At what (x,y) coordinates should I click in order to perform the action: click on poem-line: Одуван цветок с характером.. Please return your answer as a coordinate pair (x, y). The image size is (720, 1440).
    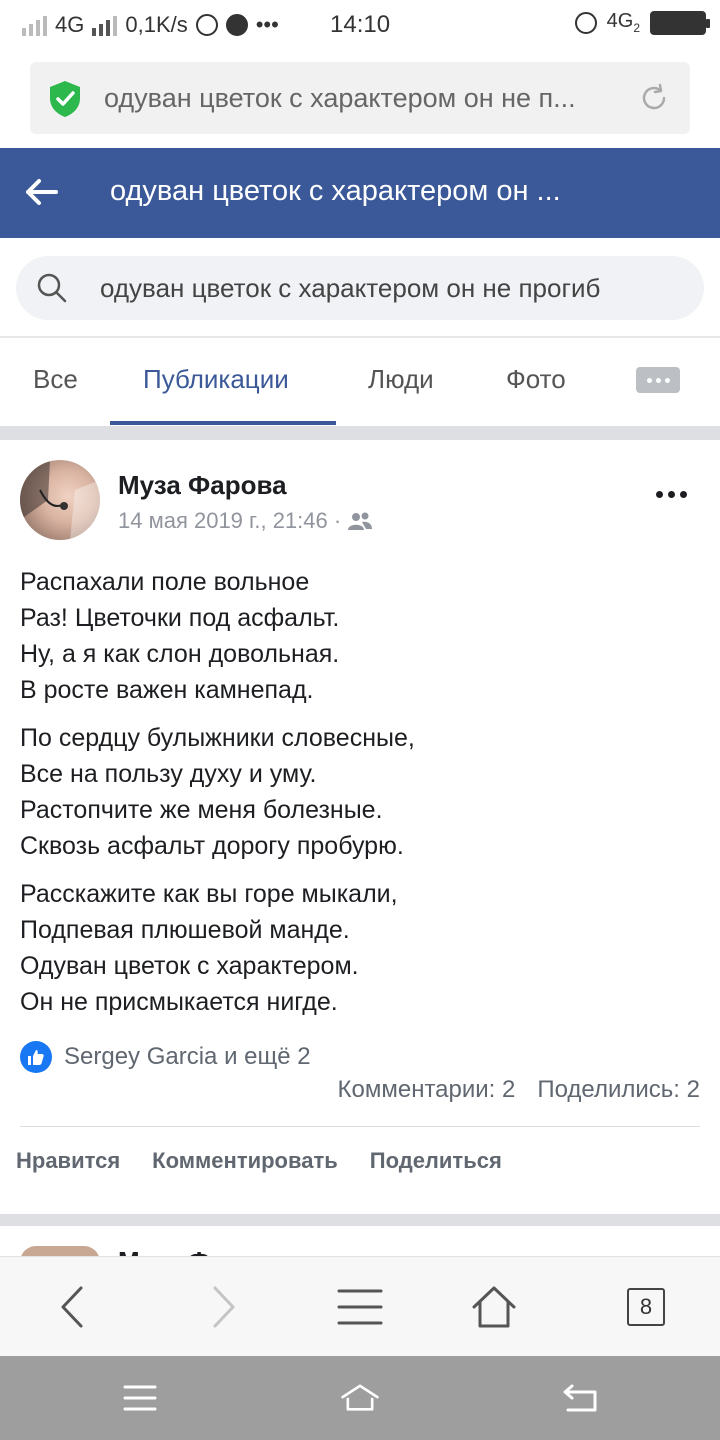
    Looking at the image, I should click on (189, 966).